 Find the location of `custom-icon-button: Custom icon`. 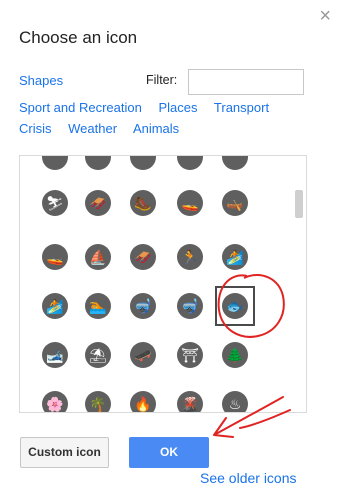

custom-icon-button: Custom icon is located at coordinates (64, 452).